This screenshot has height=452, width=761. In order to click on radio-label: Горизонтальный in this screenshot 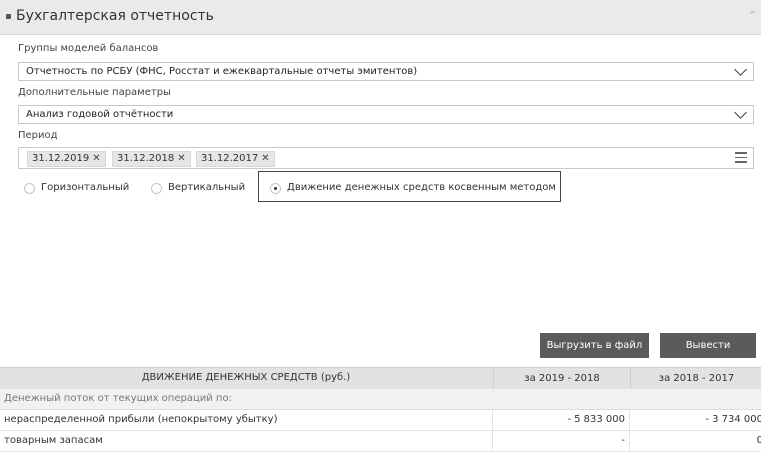, I will do `click(85, 187)`.